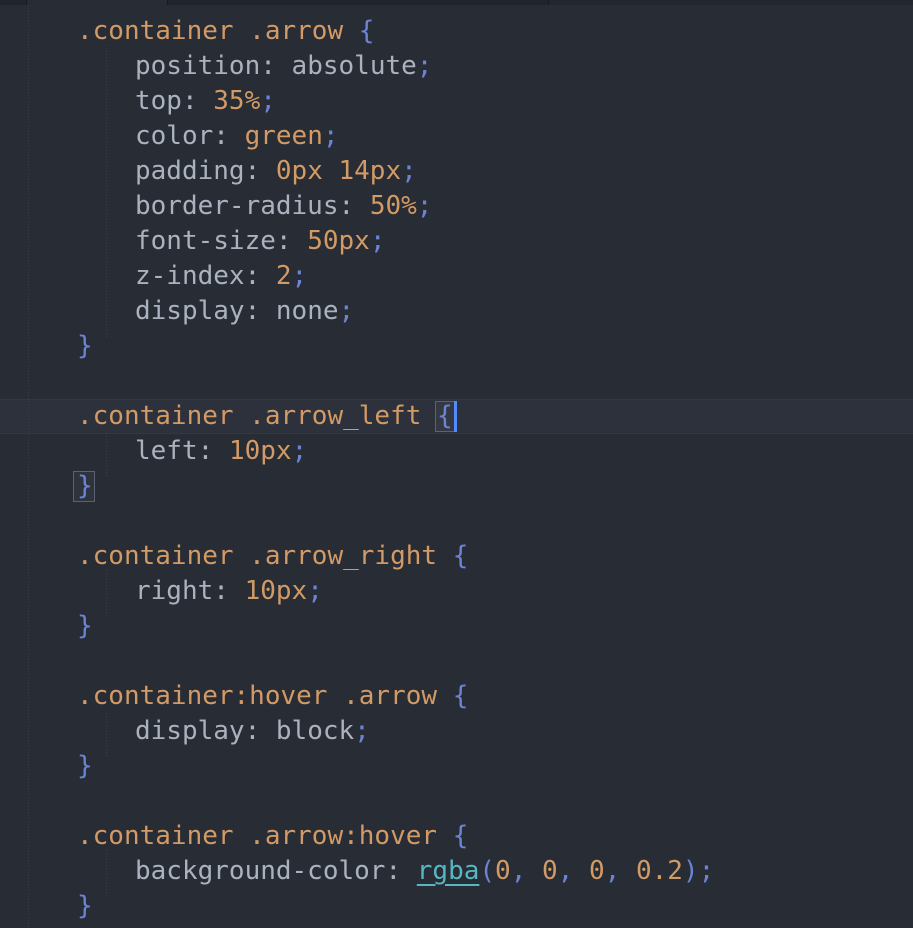 The height and width of the screenshot is (928, 913). Describe the element at coordinates (260, 871) in the screenshot. I see `code-token-prop: background-color` at that location.